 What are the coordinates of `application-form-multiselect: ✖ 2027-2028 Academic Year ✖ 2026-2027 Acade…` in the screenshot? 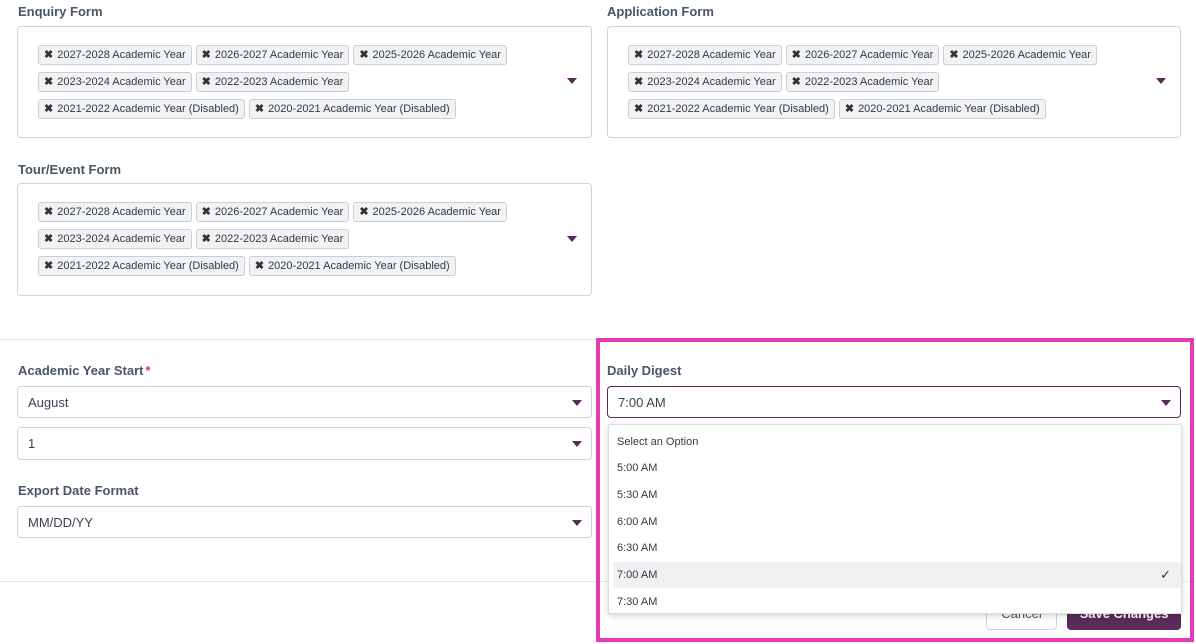 It's located at (894, 82).